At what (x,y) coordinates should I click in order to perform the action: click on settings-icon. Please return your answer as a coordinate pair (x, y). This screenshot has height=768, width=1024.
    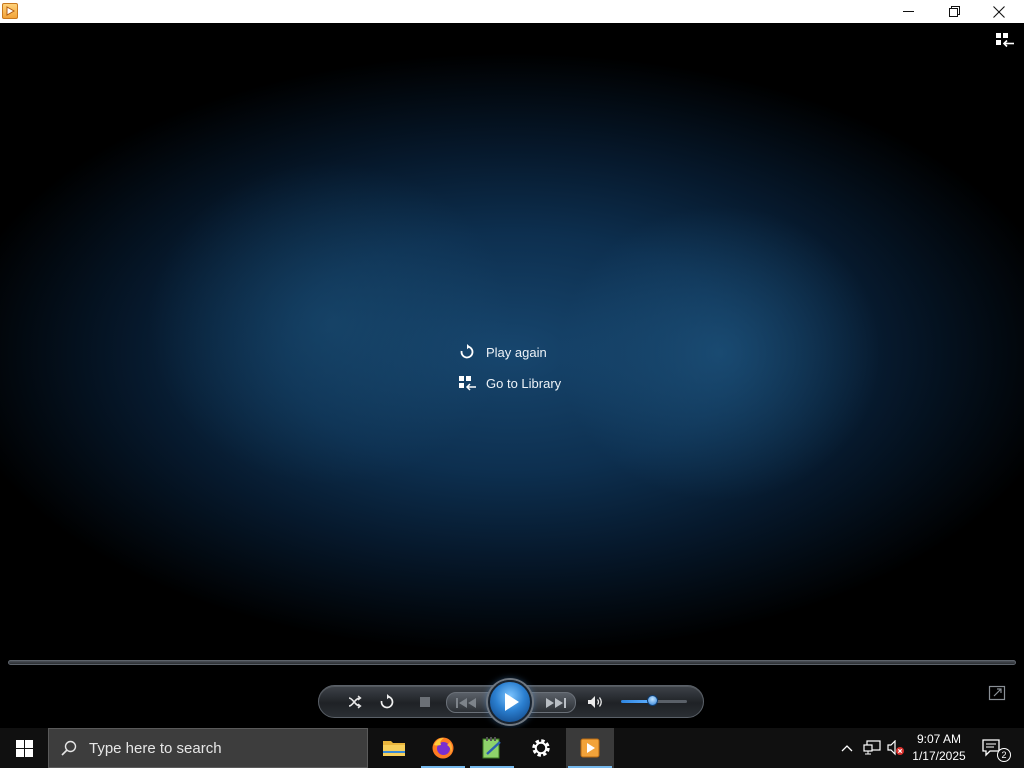
    Looking at the image, I should click on (541, 748).